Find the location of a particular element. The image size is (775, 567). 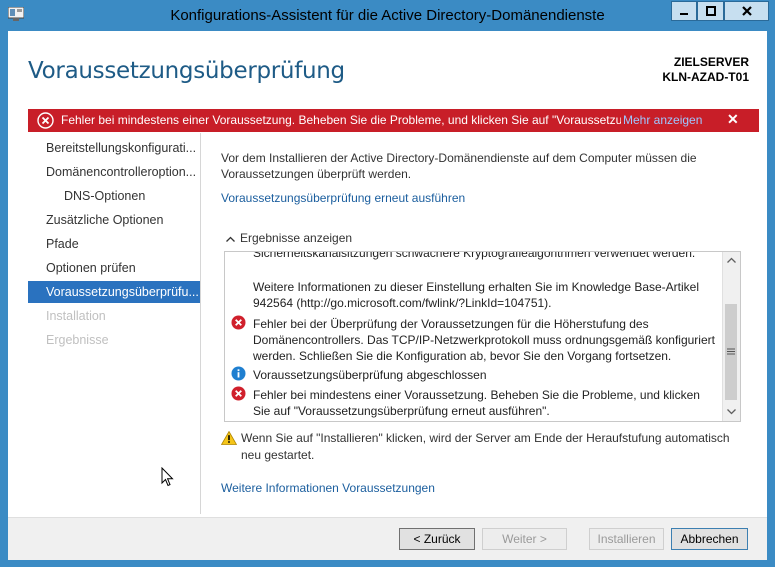

minimize-button is located at coordinates (684, 11).